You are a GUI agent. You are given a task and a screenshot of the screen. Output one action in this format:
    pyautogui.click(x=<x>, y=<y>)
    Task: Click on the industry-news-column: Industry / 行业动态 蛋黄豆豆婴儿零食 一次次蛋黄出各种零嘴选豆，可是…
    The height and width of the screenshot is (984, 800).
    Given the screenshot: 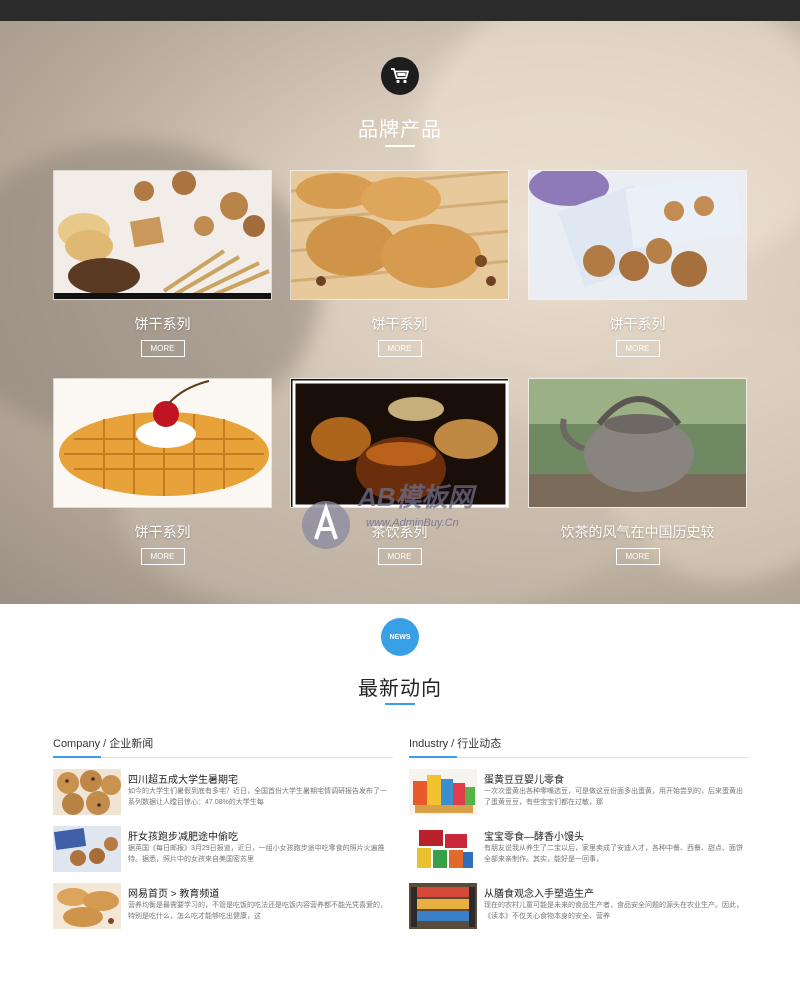 What is the action you would take?
    pyautogui.click(x=579, y=832)
    